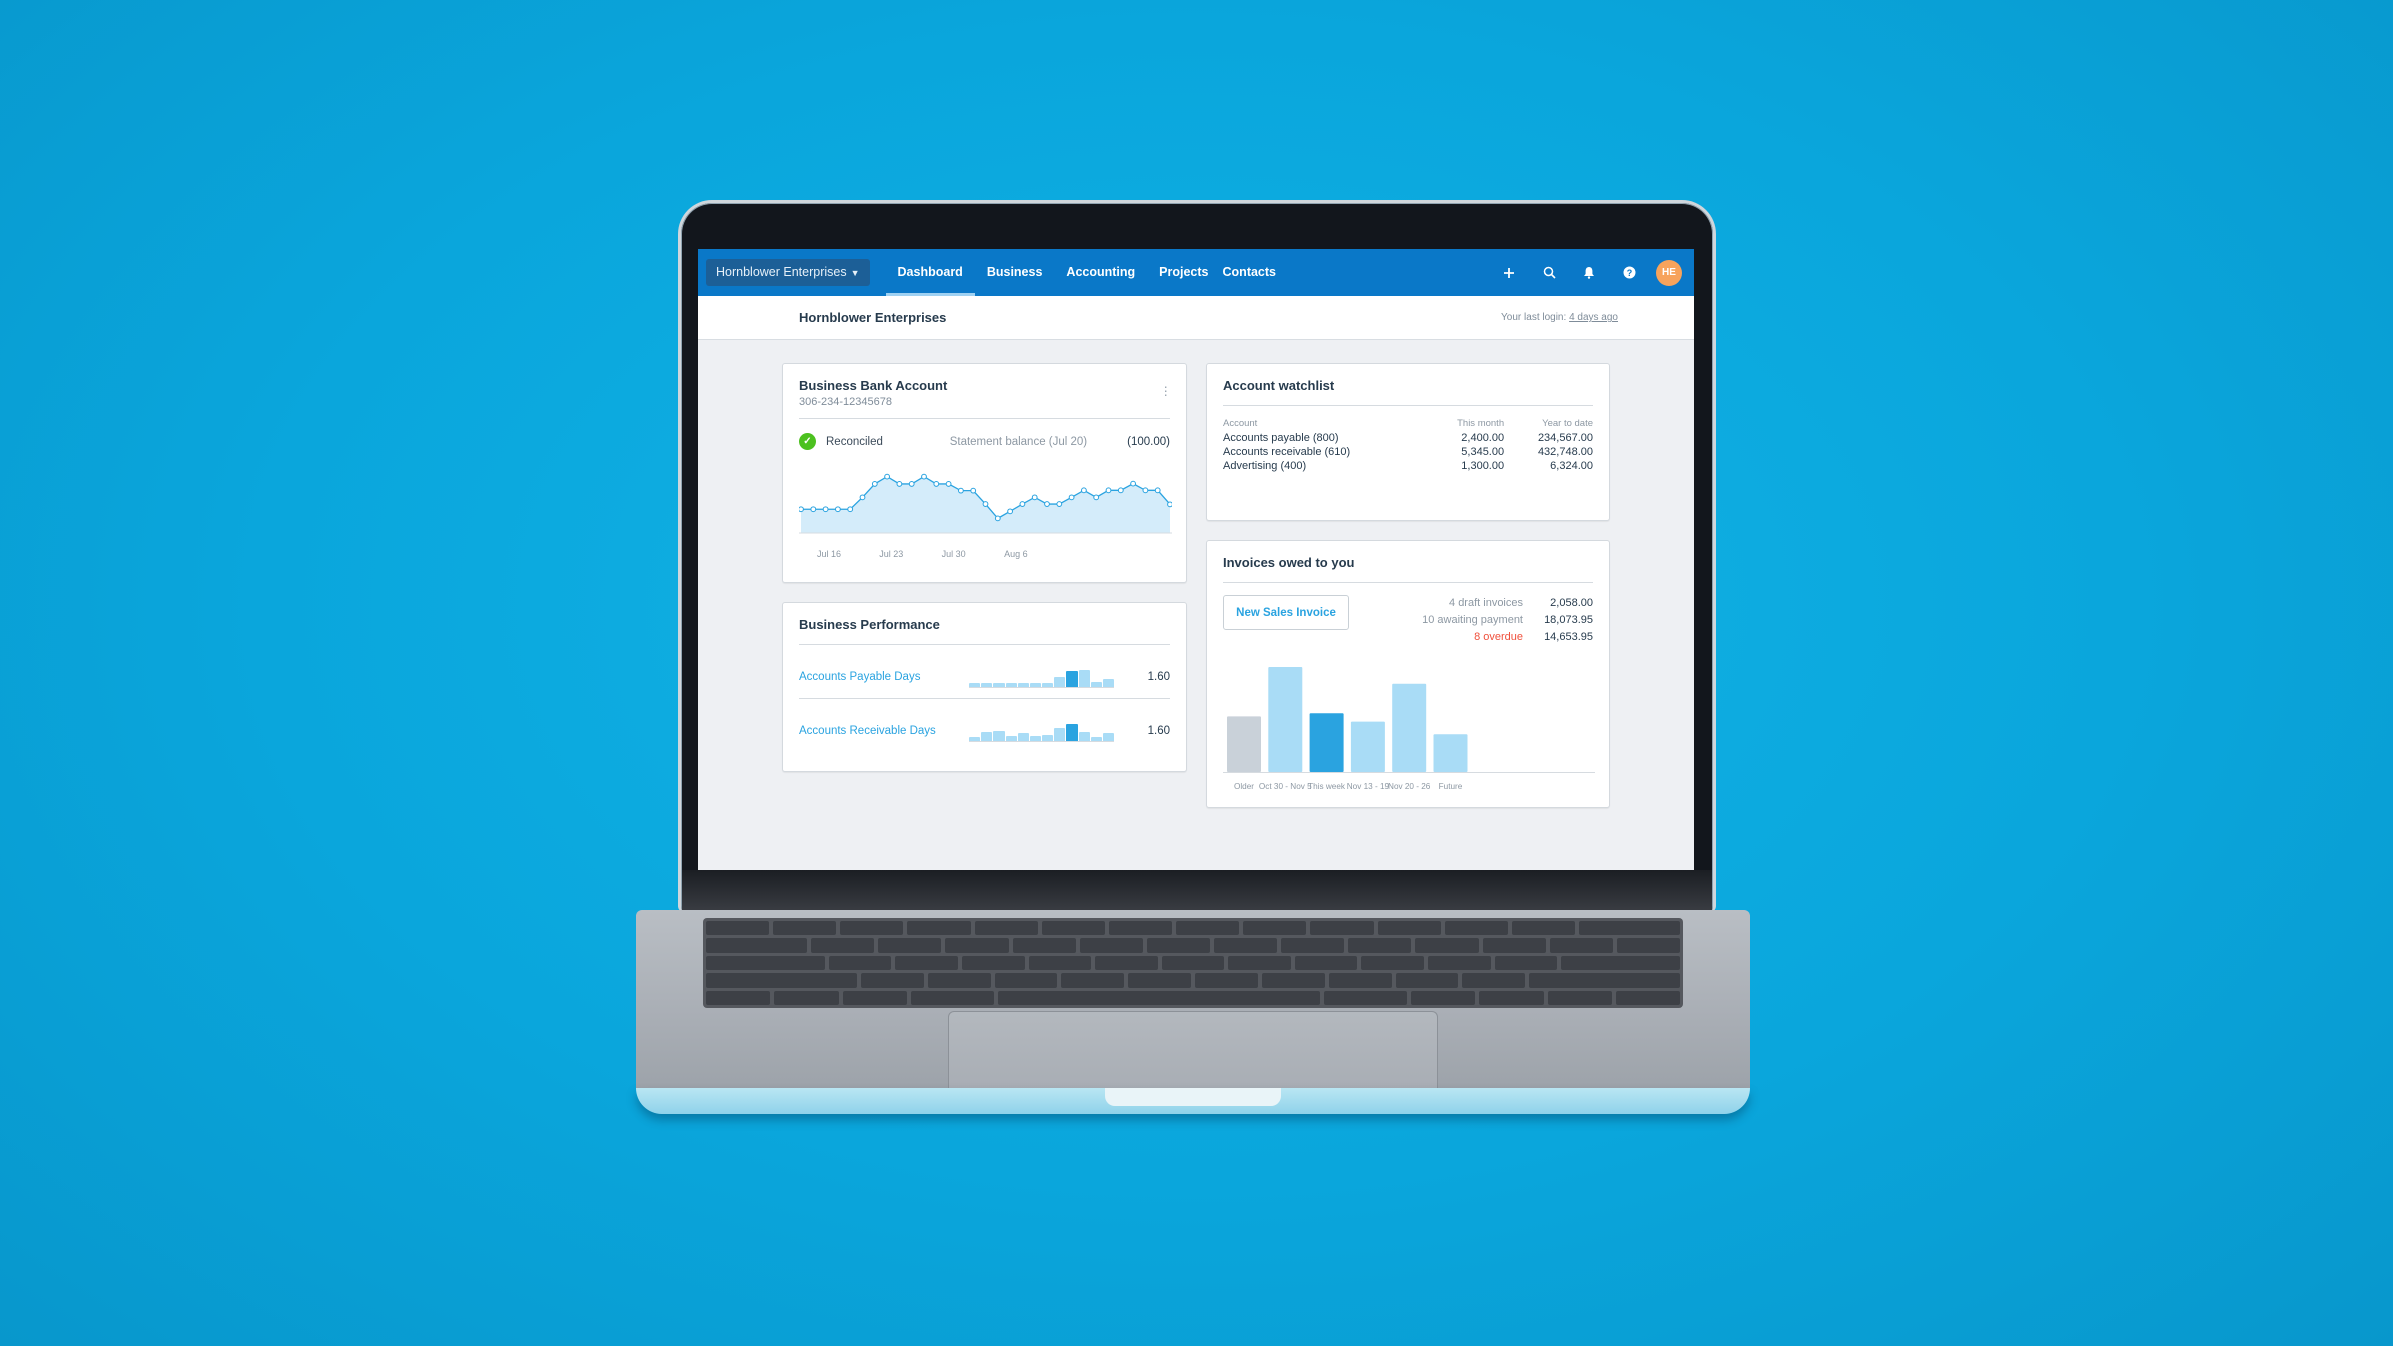 This screenshot has height=1346, width=2393. Describe the element at coordinates (891, 554) in the screenshot. I see `x-tick-label: Jul 23` at that location.